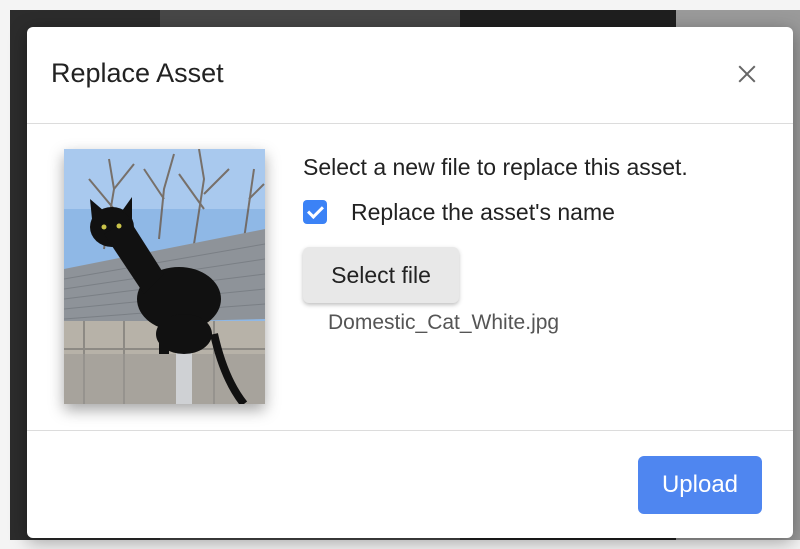 The height and width of the screenshot is (549, 800). I want to click on select-file-button: Select file, so click(381, 275).